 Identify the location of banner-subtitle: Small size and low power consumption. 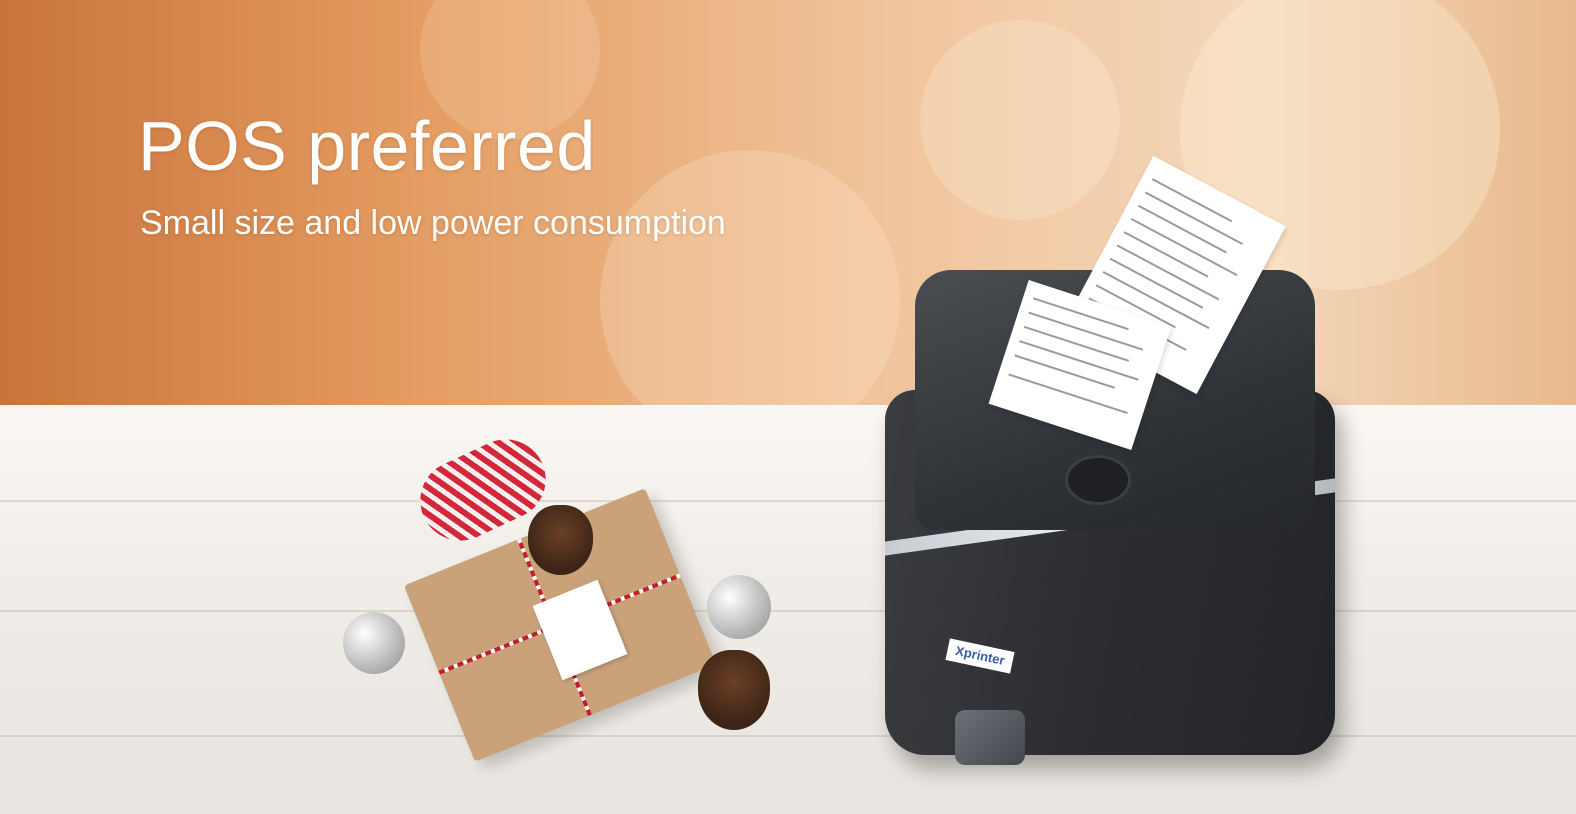
(433, 223).